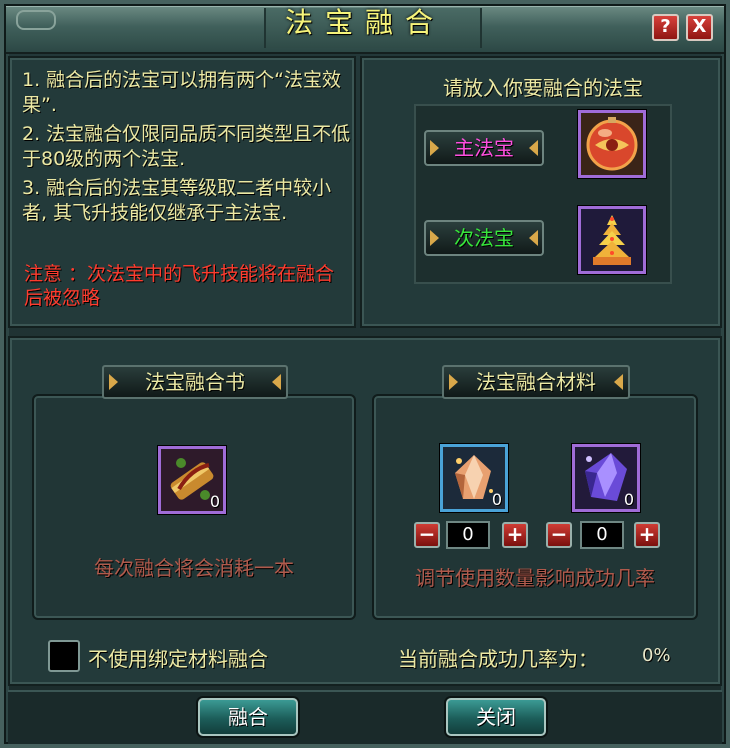 This screenshot has height=748, width=730. What do you see at coordinates (214, 501) in the screenshot?
I see `fusion-book-count: 0` at bounding box center [214, 501].